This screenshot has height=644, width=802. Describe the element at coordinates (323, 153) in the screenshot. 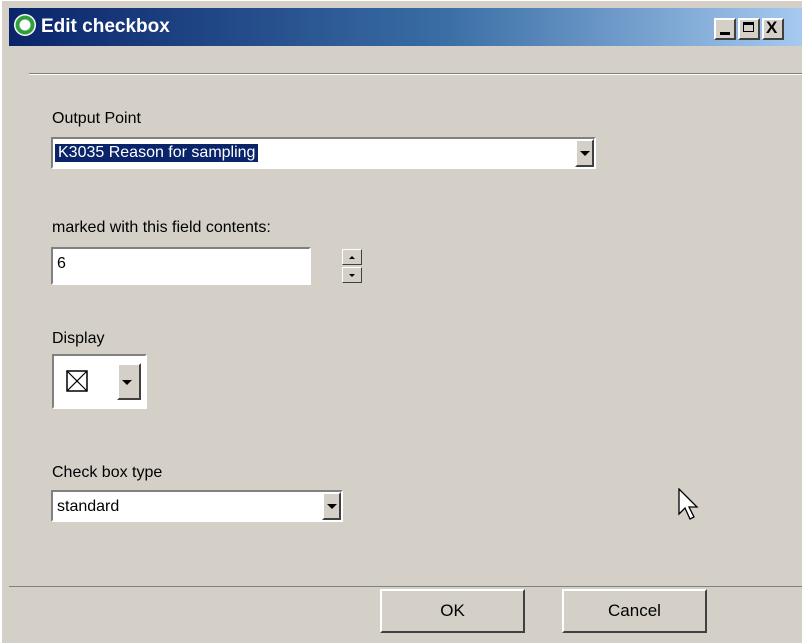

I see `output-point-select: K3035 Reason for sampling` at that location.